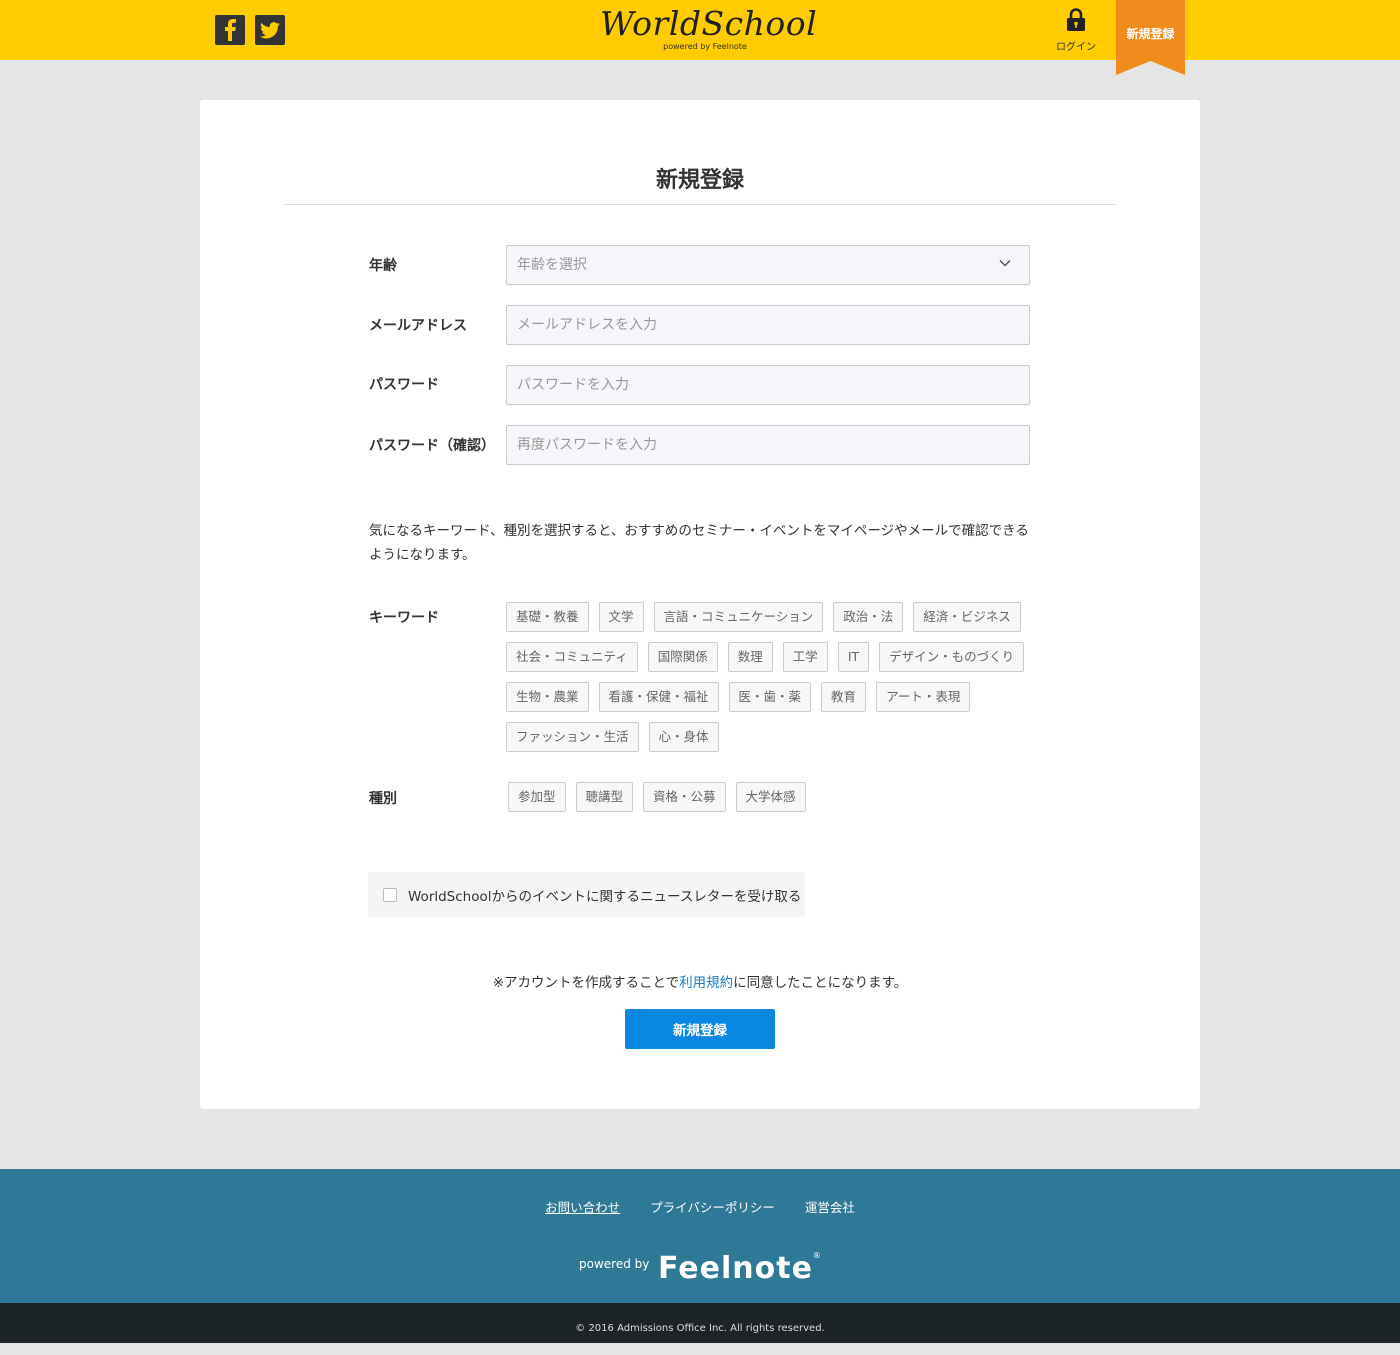 The height and width of the screenshot is (1355, 1400). Describe the element at coordinates (270, 30) in the screenshot. I see `twitter-icon` at that location.